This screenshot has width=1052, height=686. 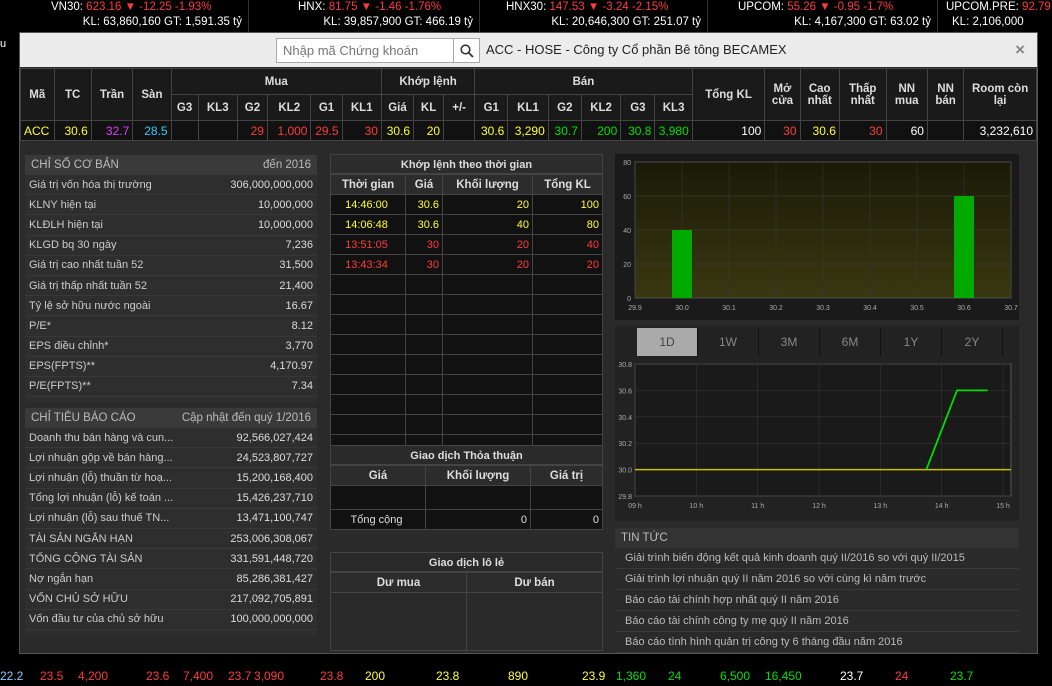 I want to click on board-cell: 23.6, so click(x=158, y=676).